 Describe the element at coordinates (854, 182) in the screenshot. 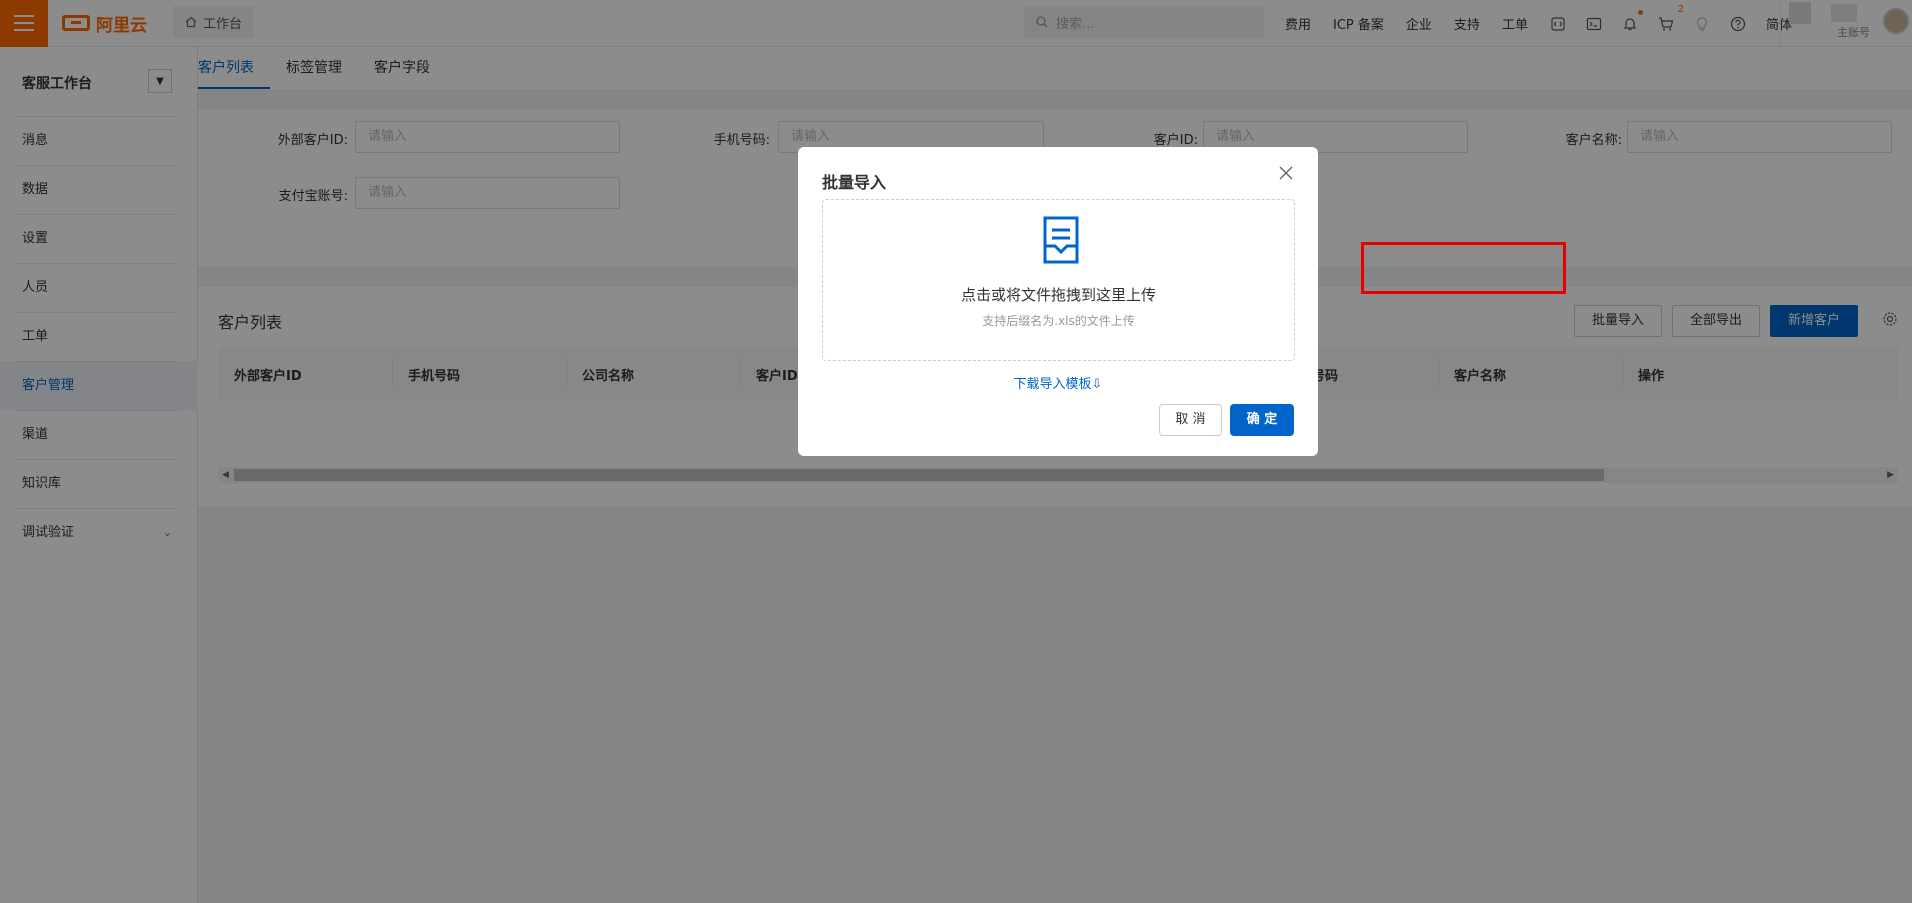

I see `dialog-title: 批量导入` at that location.